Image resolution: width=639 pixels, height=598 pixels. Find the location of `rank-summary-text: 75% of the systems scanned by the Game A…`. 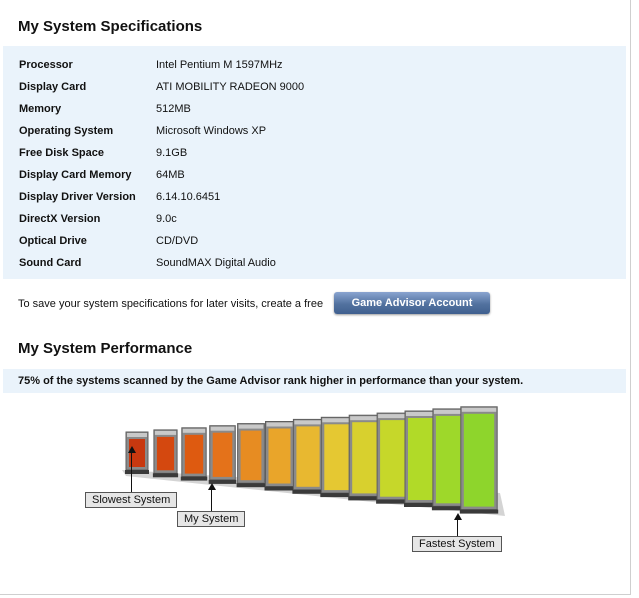

rank-summary-text: 75% of the systems scanned by the Game A… is located at coordinates (271, 381).